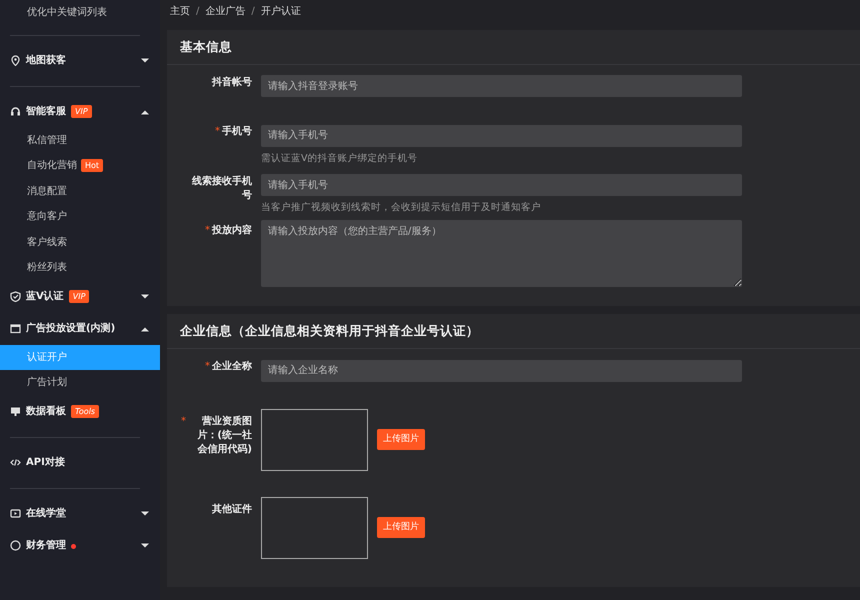 The height and width of the screenshot is (600, 860). Describe the element at coordinates (15, 296) in the screenshot. I see `shield-icon` at that location.